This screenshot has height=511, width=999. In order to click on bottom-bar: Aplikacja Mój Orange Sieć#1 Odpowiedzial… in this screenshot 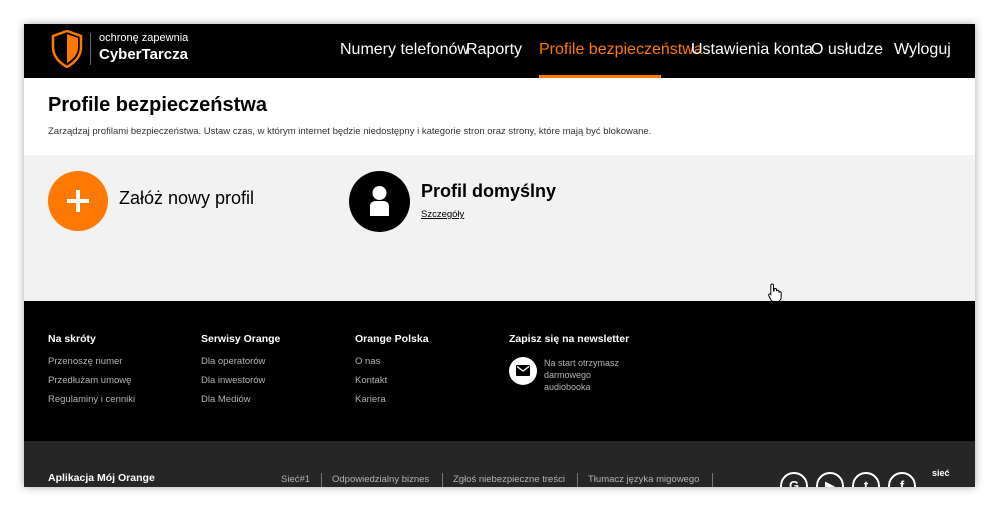, I will do `click(499, 464)`.